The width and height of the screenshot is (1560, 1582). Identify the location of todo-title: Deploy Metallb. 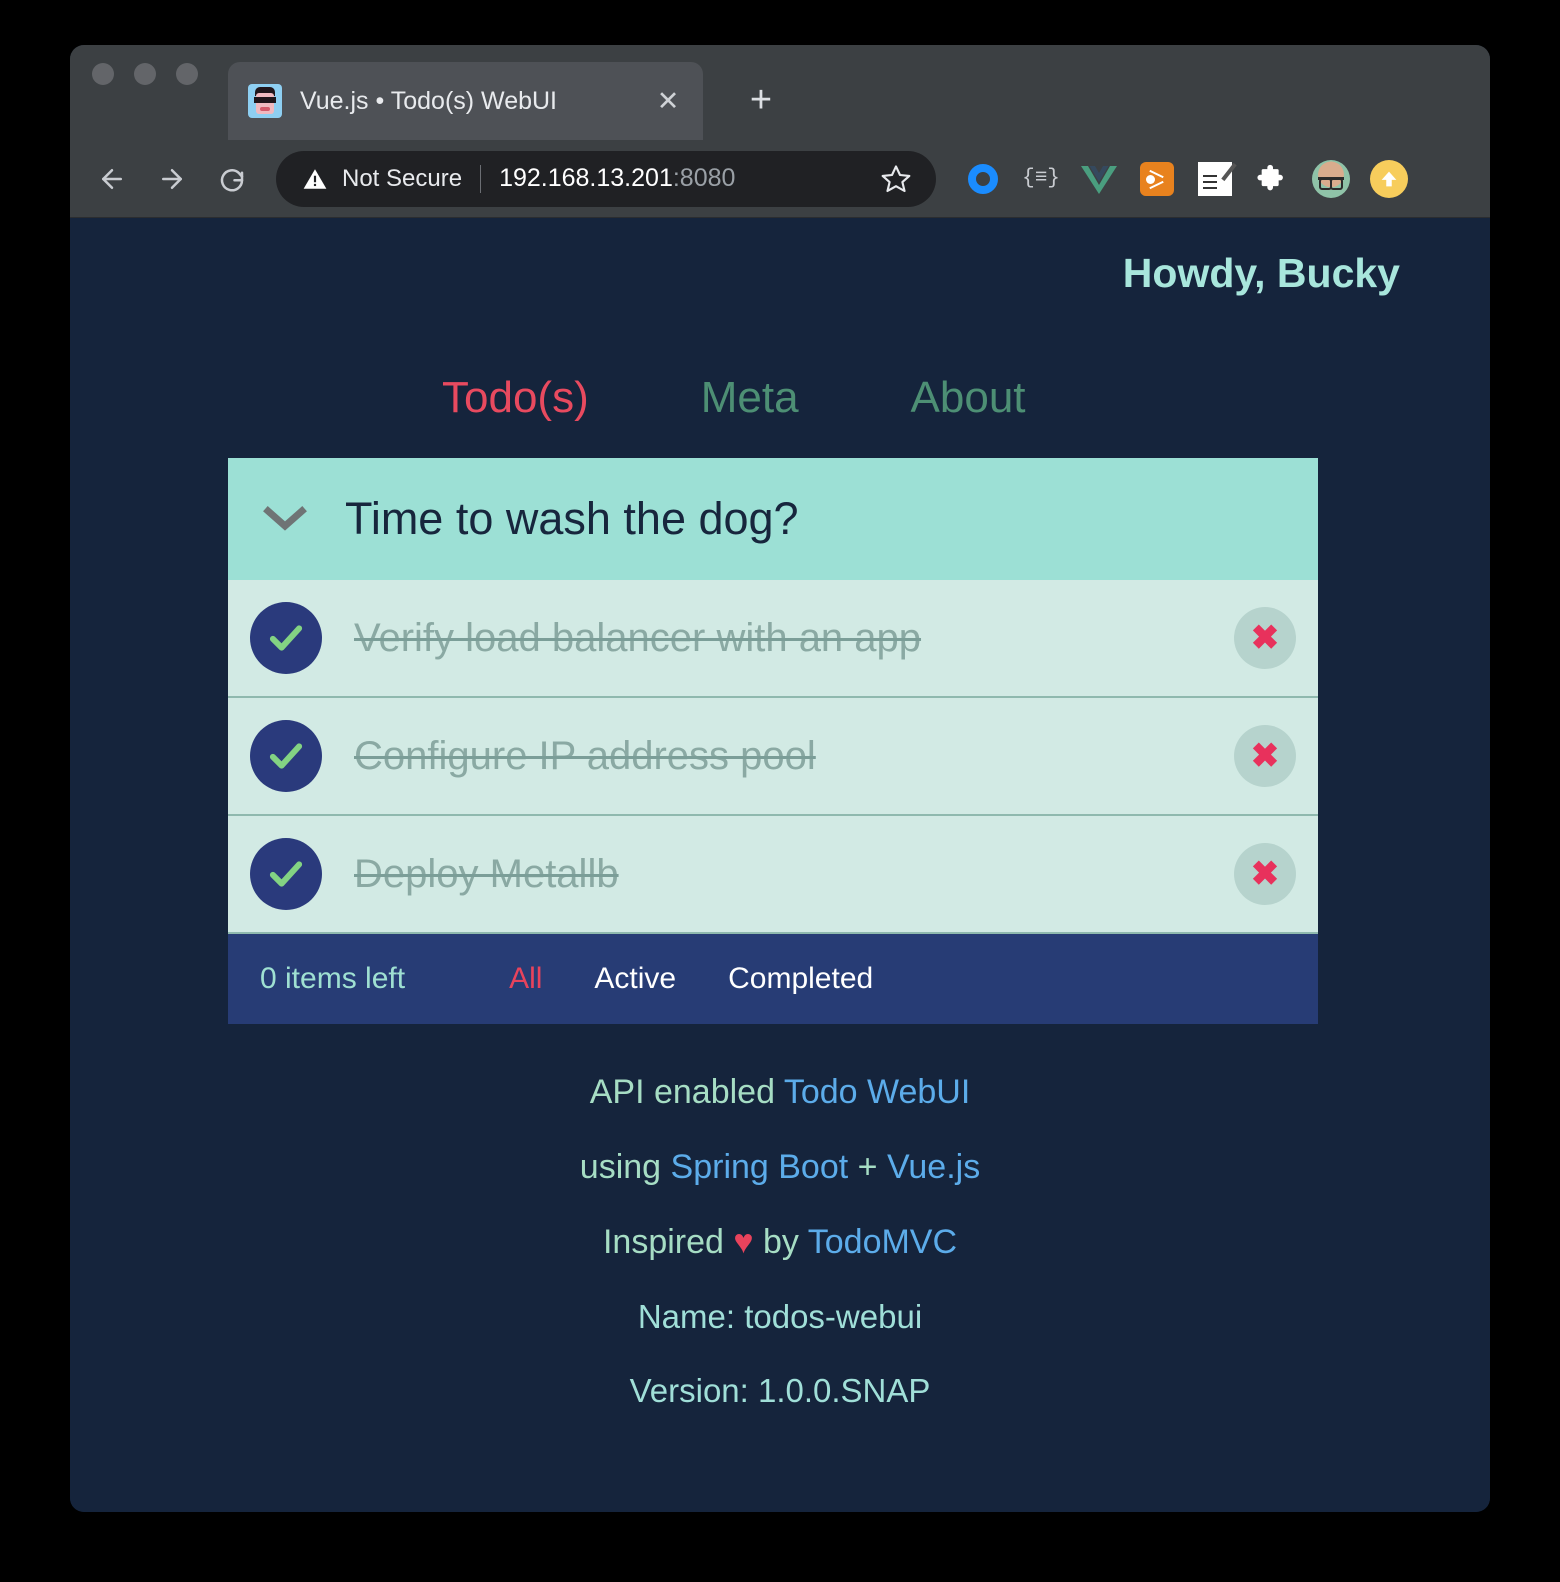
(486, 873).